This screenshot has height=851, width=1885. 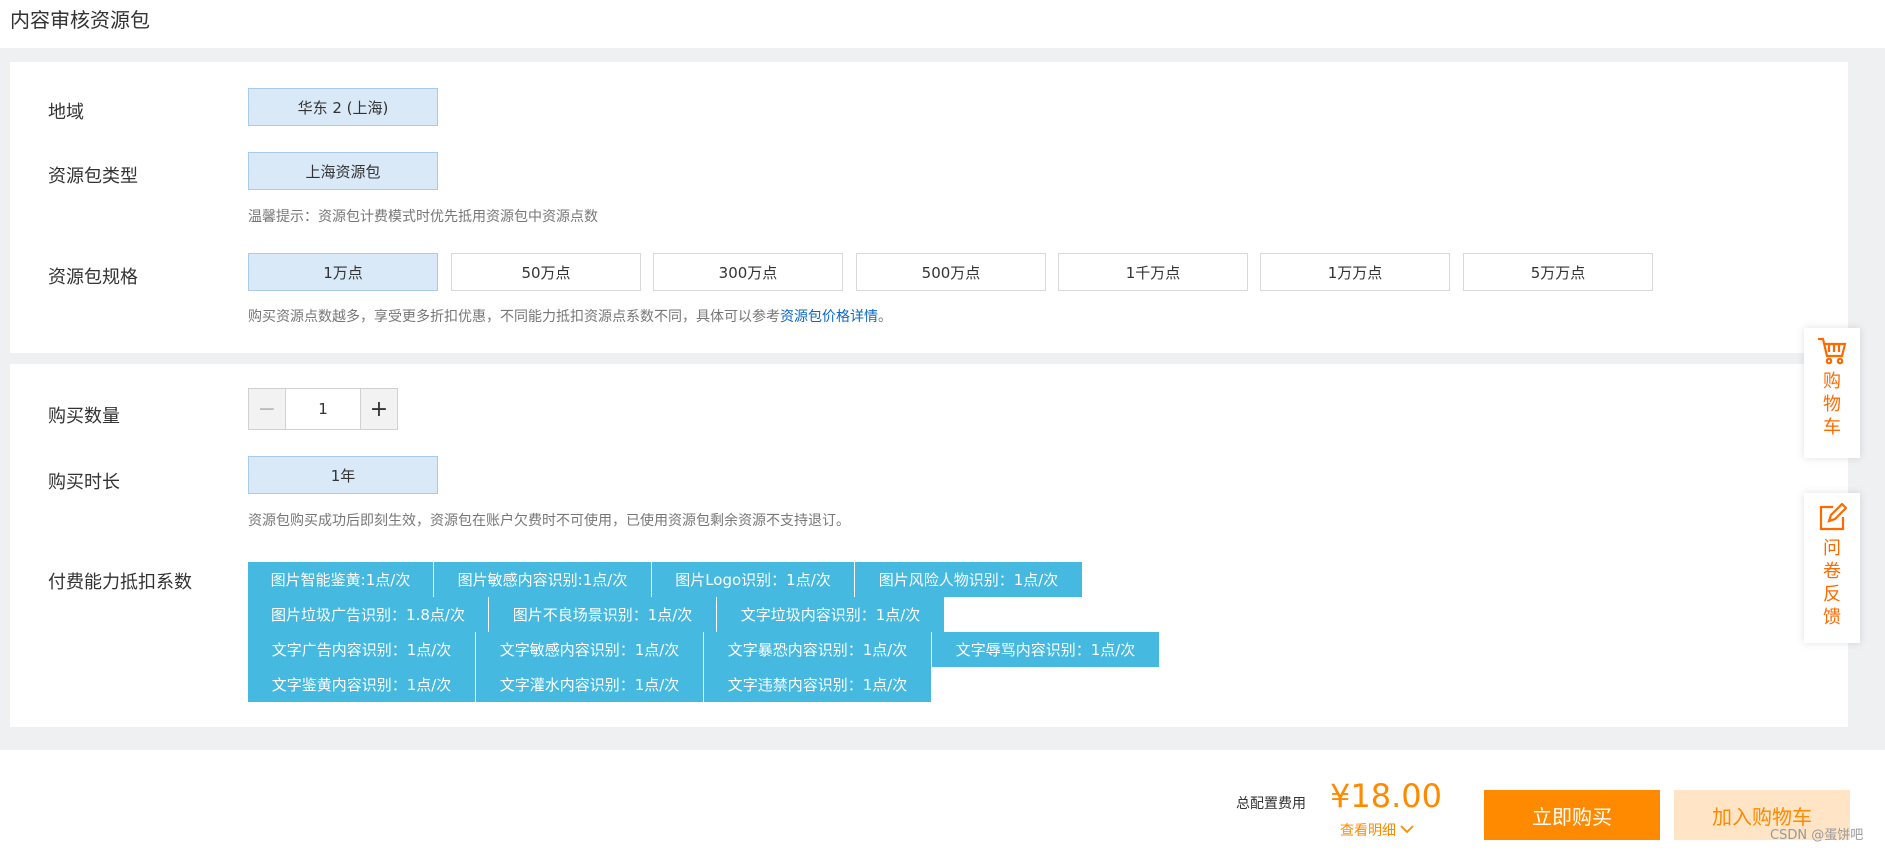 What do you see at coordinates (1386, 796) in the screenshot?
I see `total-price: ¥18.00` at bounding box center [1386, 796].